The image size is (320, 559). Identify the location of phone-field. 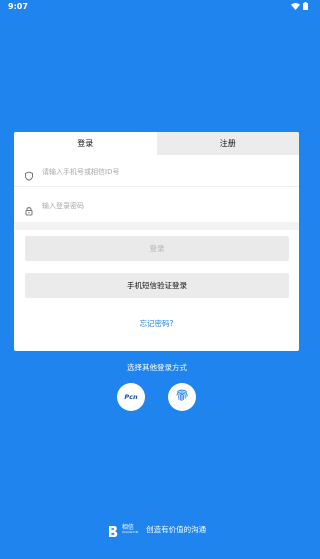
(156, 171).